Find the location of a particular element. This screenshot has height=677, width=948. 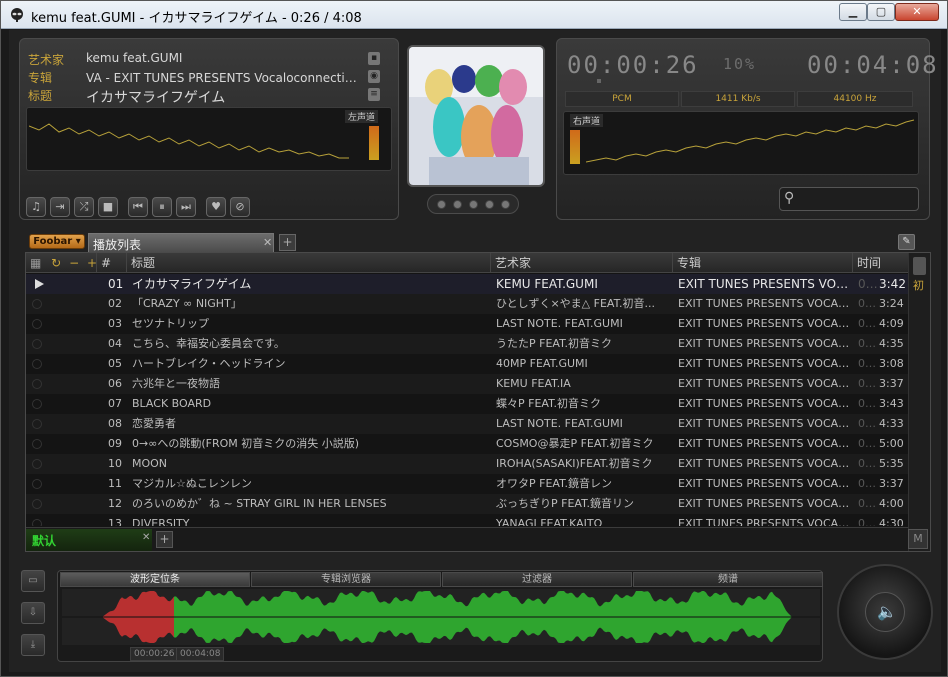

pause-button: ⏸ is located at coordinates (162, 207).